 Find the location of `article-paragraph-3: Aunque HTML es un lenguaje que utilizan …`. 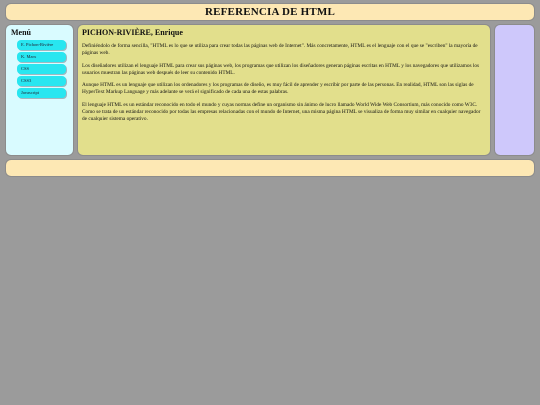

article-paragraph-3: Aunque HTML es un lenguaje que utilizan … is located at coordinates (278, 89).